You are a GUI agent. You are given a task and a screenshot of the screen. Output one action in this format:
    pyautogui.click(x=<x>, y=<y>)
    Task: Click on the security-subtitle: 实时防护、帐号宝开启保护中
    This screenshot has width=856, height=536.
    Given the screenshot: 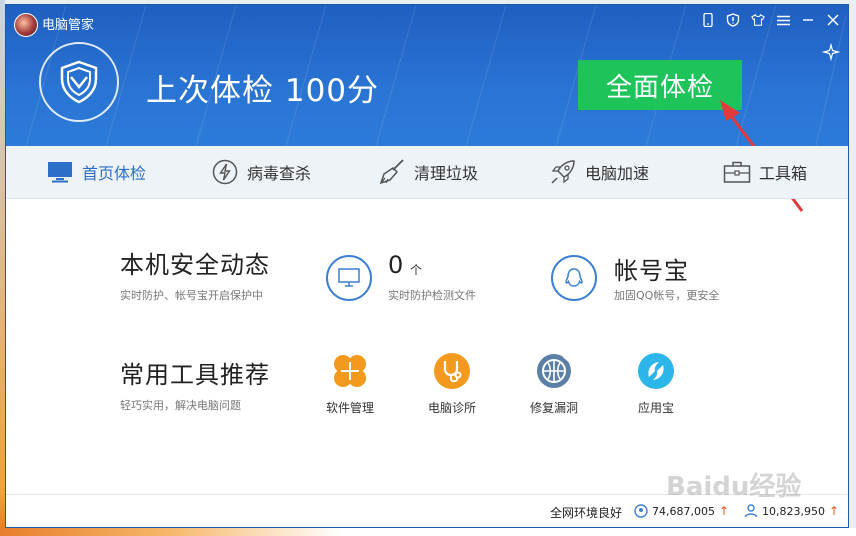 What is the action you would take?
    pyautogui.click(x=191, y=295)
    